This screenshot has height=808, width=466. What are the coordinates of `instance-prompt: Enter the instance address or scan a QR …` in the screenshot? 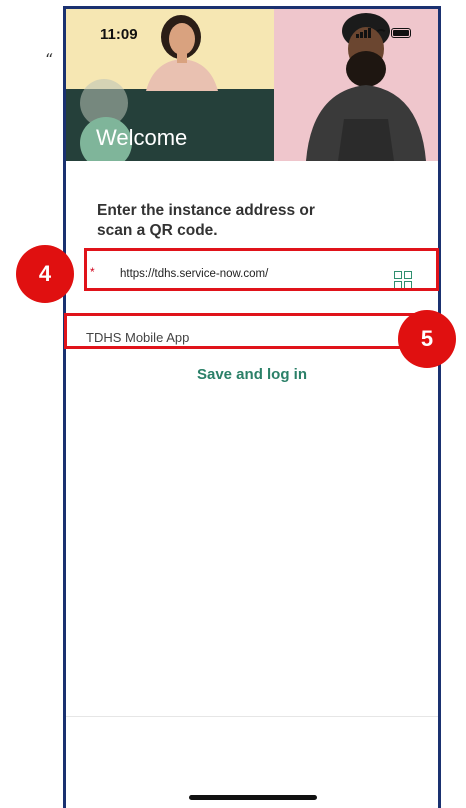 It's located at (206, 220).